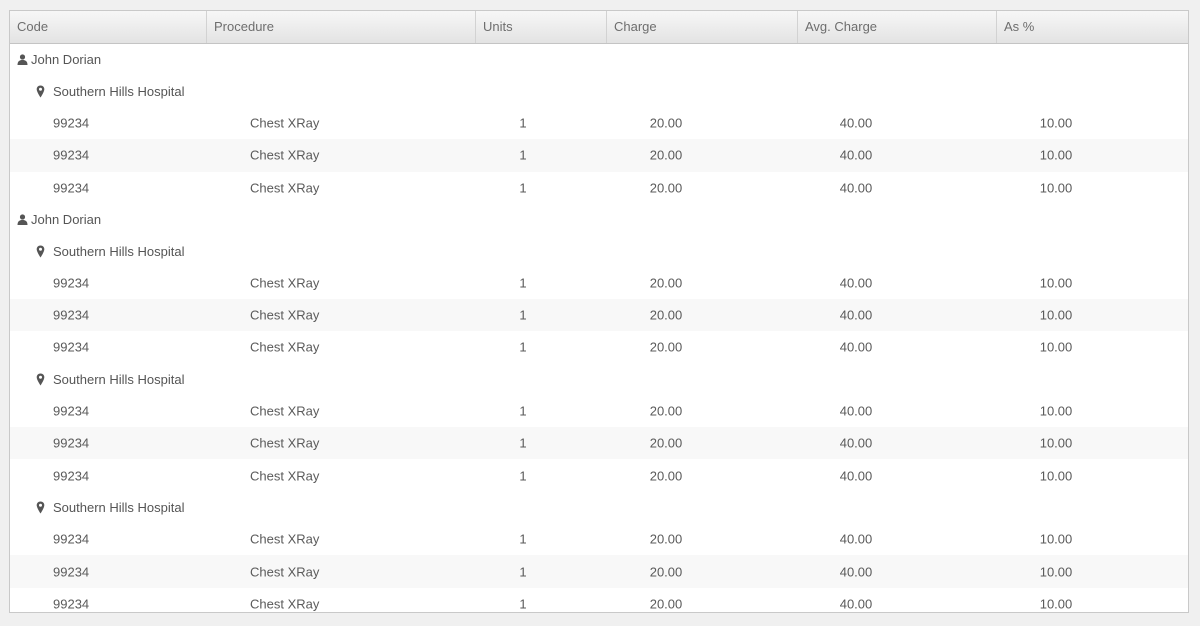 Image resolution: width=1200 pixels, height=626 pixels. What do you see at coordinates (108, 27) in the screenshot?
I see `column-header-code: Code` at bounding box center [108, 27].